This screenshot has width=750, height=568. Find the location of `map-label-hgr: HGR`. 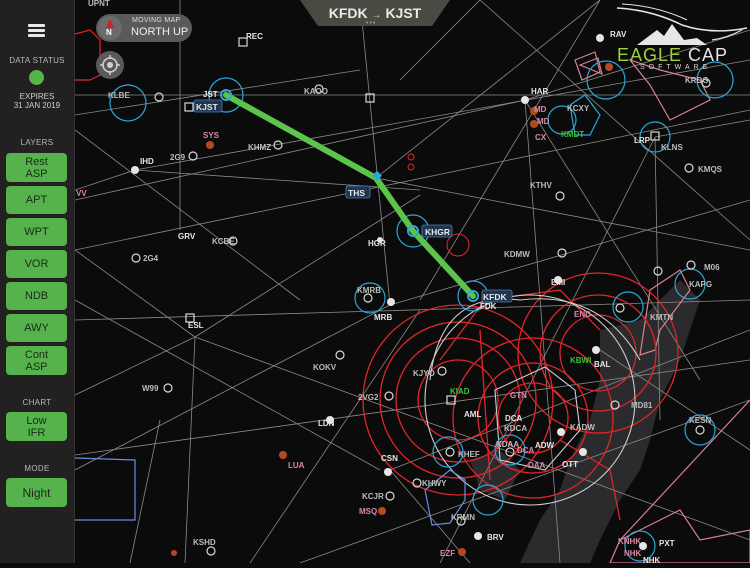

map-label-hgr: HGR is located at coordinates (377, 243).